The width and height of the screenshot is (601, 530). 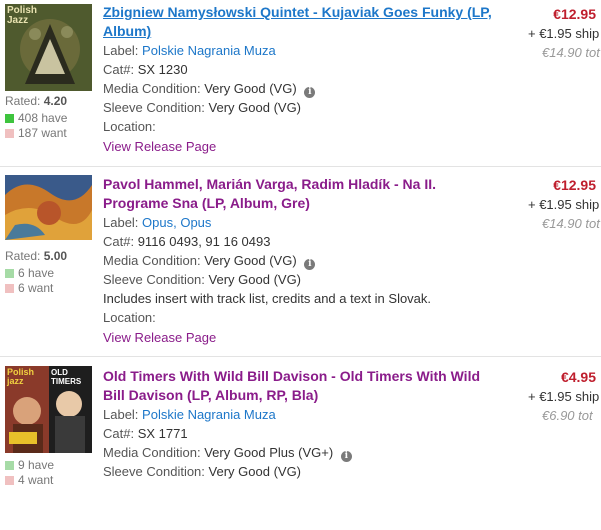 I want to click on label-row: Label: Opus, Opus, so click(x=157, y=222).